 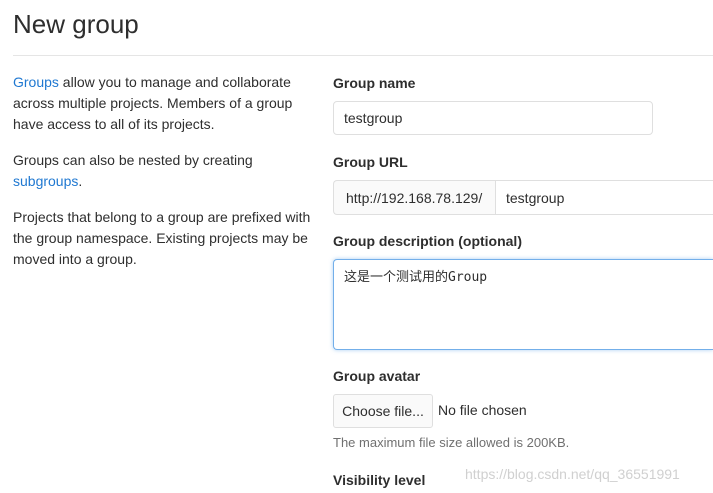 What do you see at coordinates (414, 197) in the screenshot?
I see `group-url-prefix: http://192.168.78.129/` at bounding box center [414, 197].